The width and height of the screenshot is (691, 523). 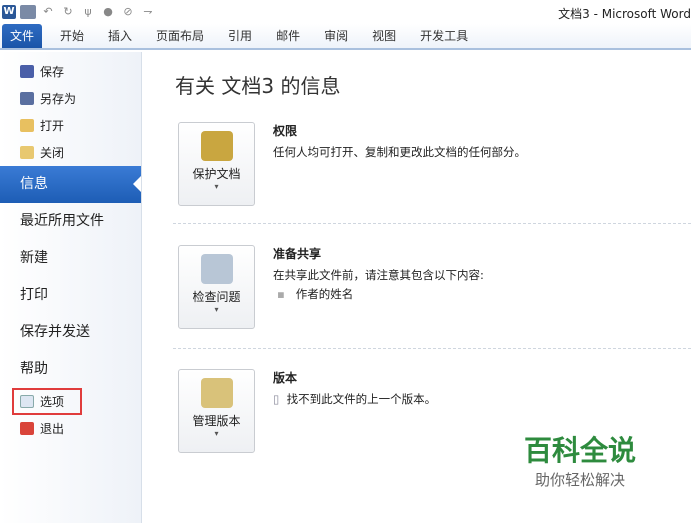 I want to click on tab-file: 文件, so click(x=22, y=36).